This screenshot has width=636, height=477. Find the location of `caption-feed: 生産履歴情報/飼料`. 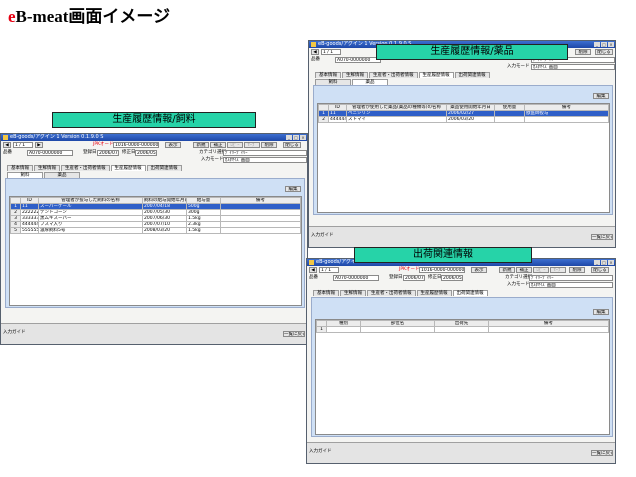

caption-feed: 生産履歴情報/飼料 is located at coordinates (154, 120).